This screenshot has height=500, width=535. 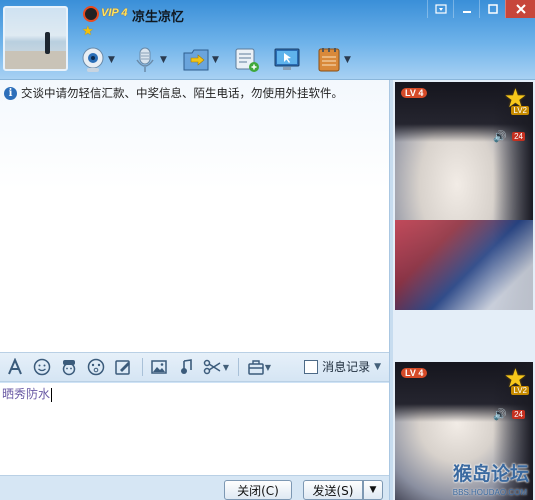 What do you see at coordinates (490, 474) in the screenshot?
I see `watermark-logo: 猴岛论坛` at bounding box center [490, 474].